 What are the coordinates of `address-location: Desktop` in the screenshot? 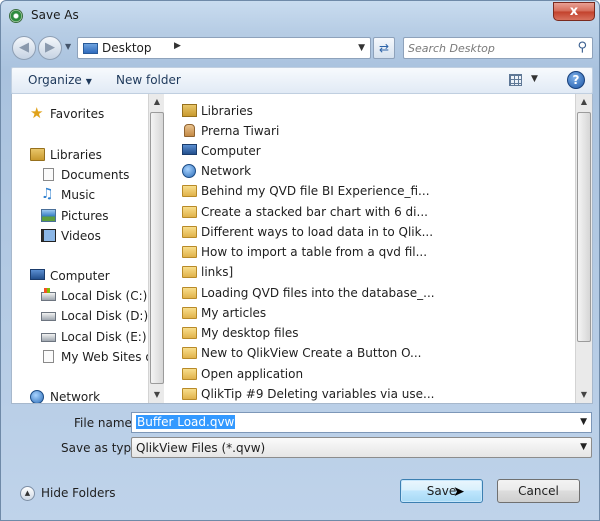 It's located at (127, 48).